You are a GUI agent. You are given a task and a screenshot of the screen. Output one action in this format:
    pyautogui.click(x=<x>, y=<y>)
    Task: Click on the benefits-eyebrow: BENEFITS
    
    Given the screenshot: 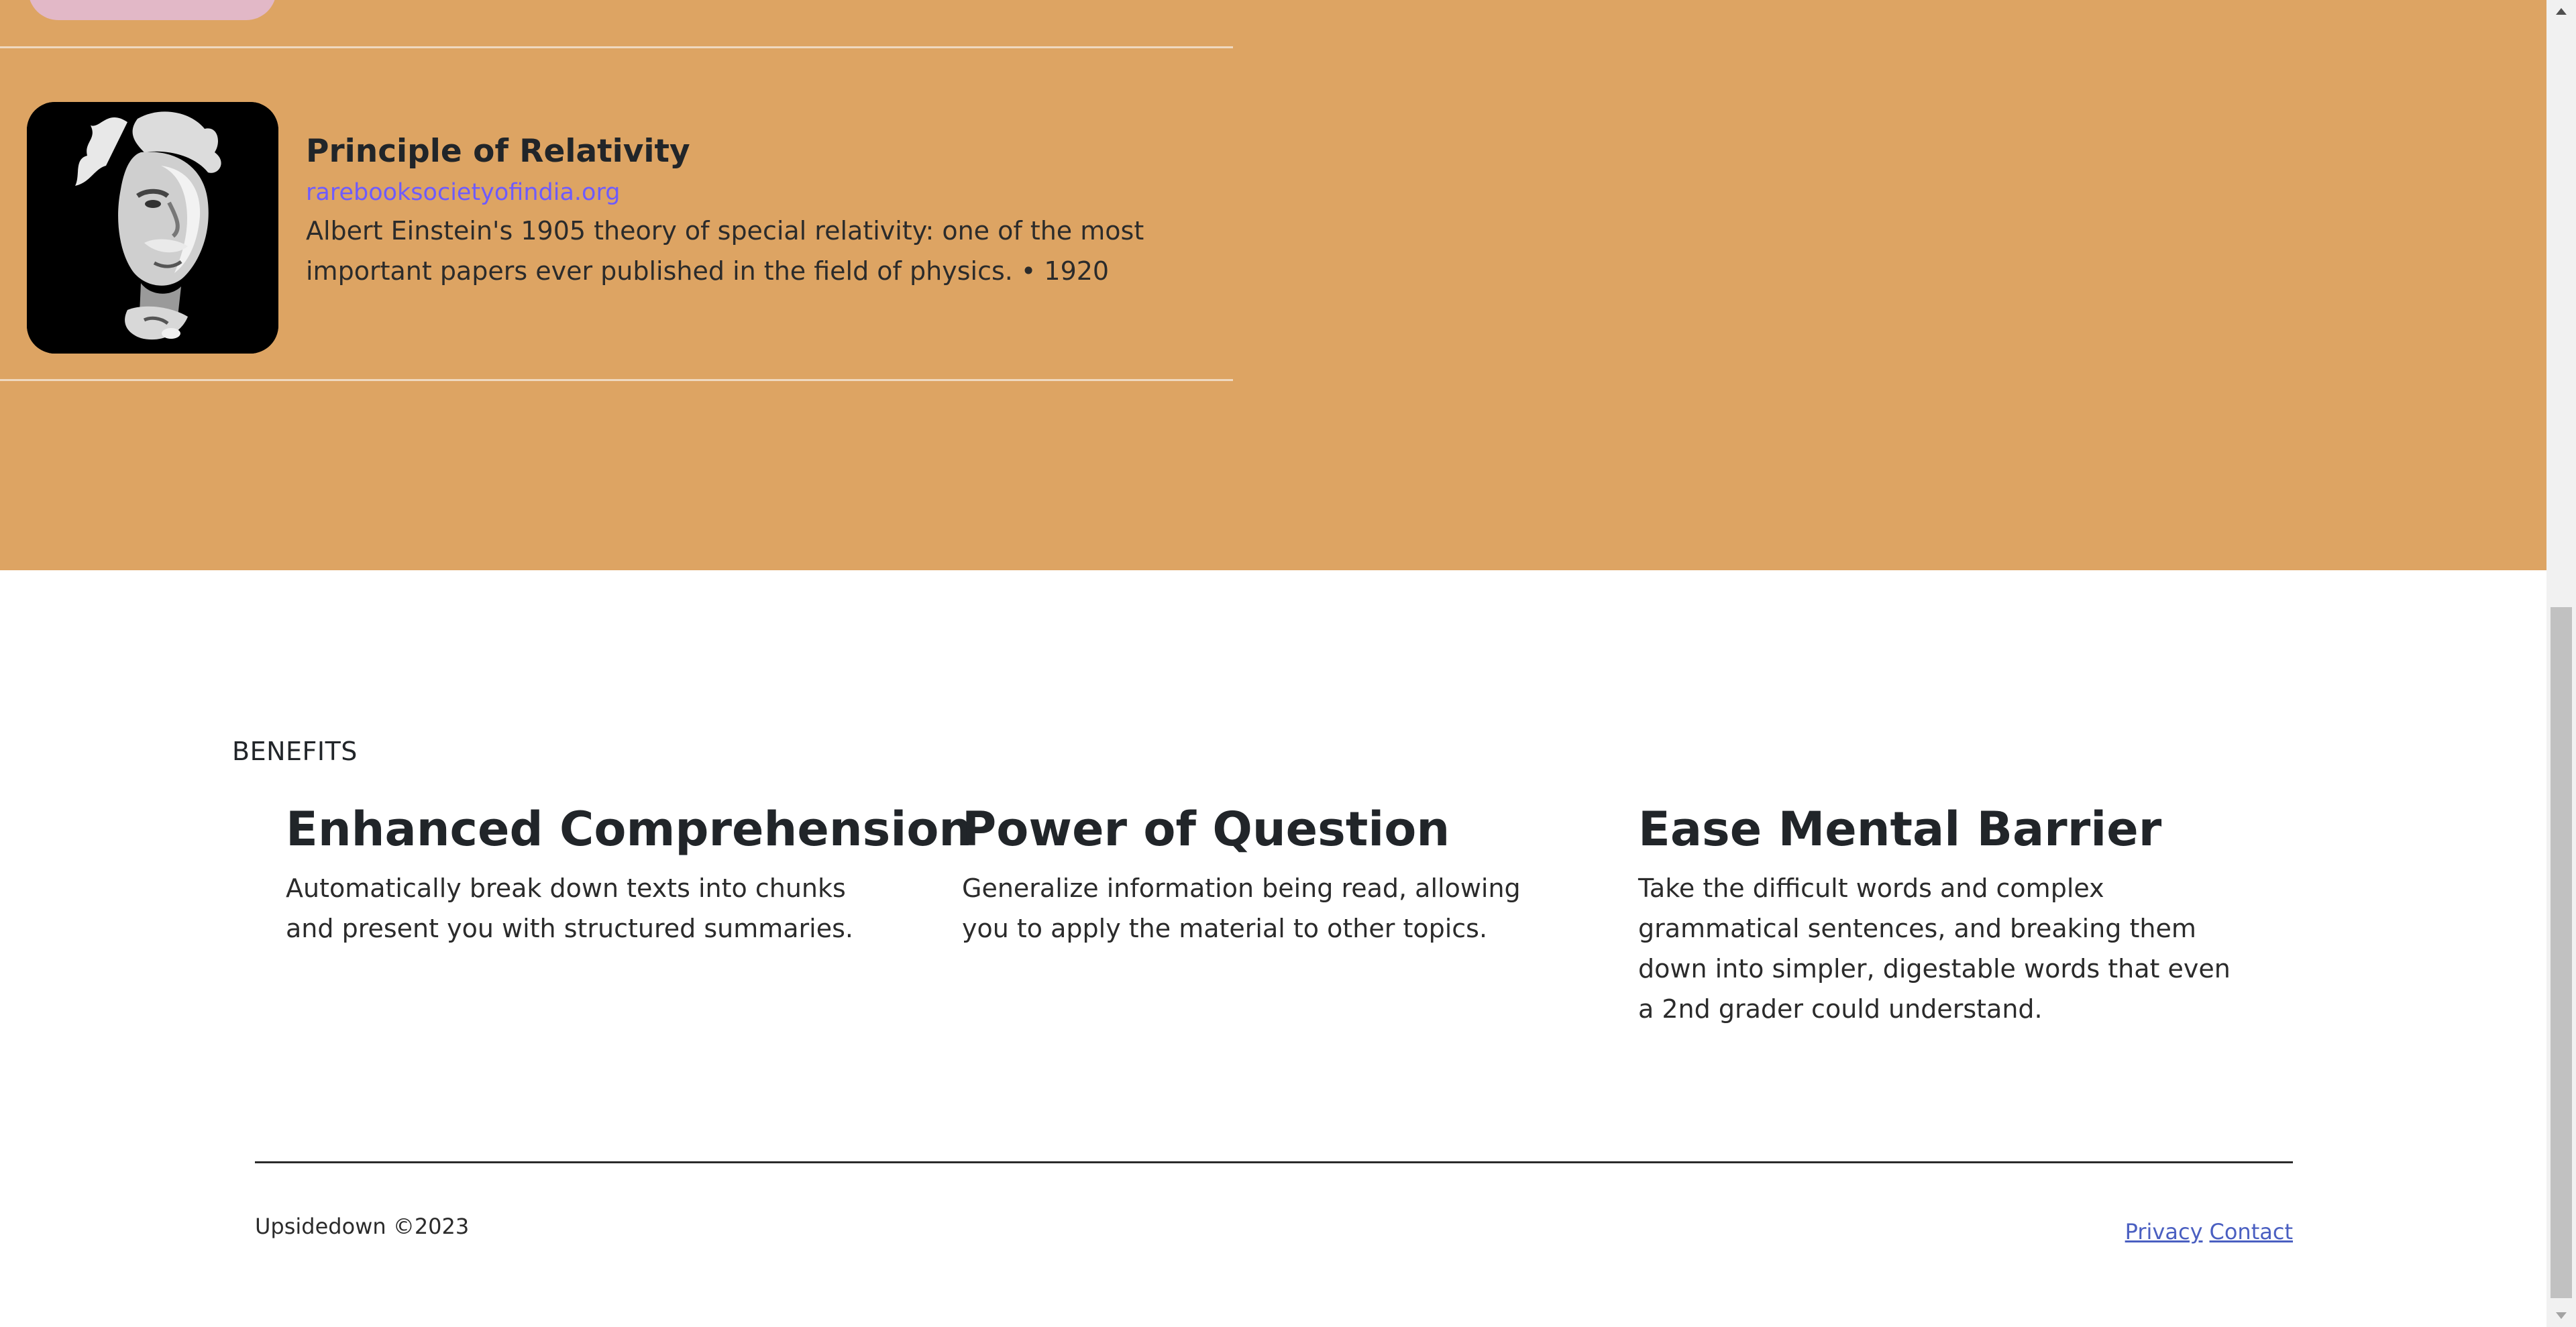 What is the action you would take?
    pyautogui.click(x=295, y=751)
    